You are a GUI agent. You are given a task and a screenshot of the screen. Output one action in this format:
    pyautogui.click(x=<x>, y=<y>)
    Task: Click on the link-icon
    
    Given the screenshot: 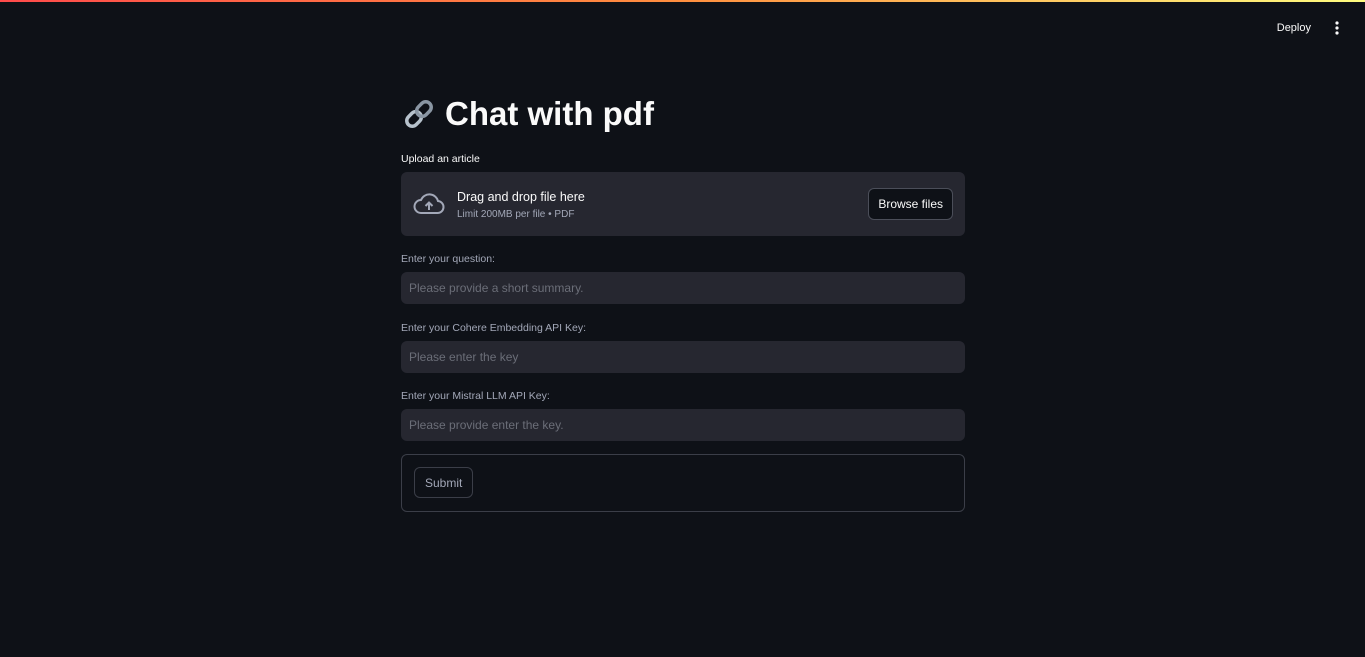 What is the action you would take?
    pyautogui.click(x=419, y=114)
    